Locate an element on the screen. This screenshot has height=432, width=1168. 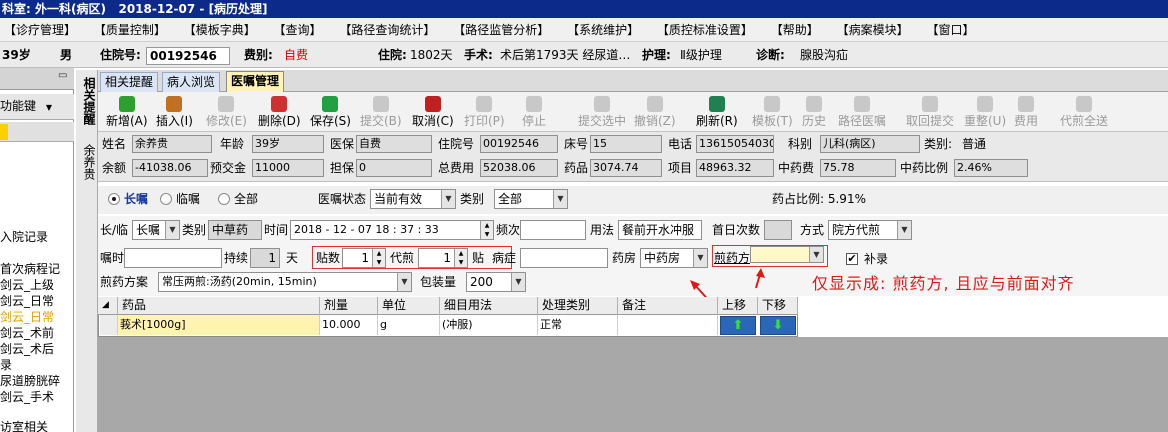
tab-orders: 医嘱管理 is located at coordinates (255, 82).